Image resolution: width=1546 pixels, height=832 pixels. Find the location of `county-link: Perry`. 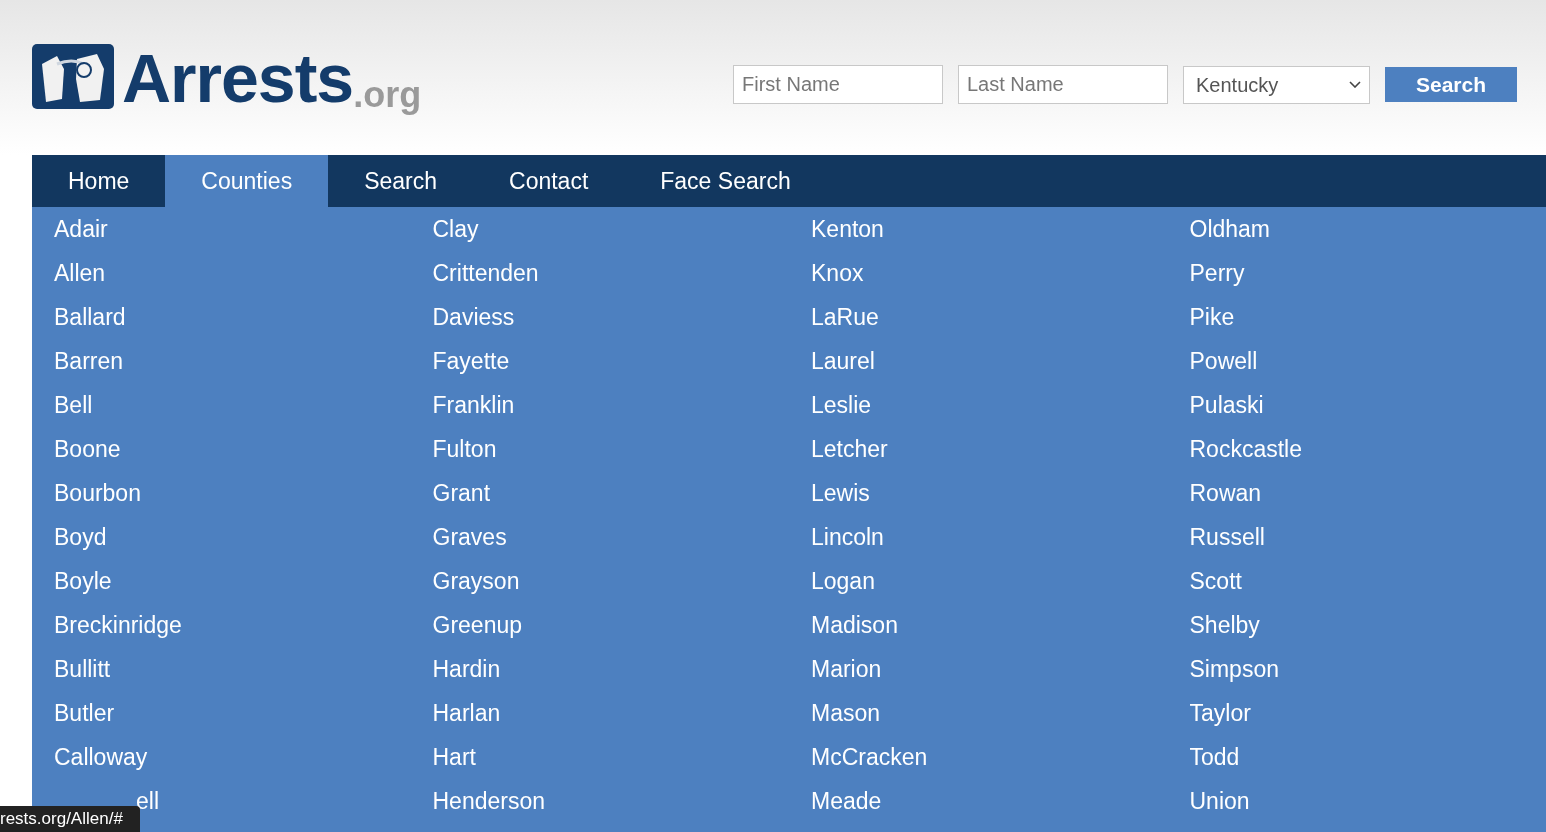

county-link: Perry is located at coordinates (1217, 273).